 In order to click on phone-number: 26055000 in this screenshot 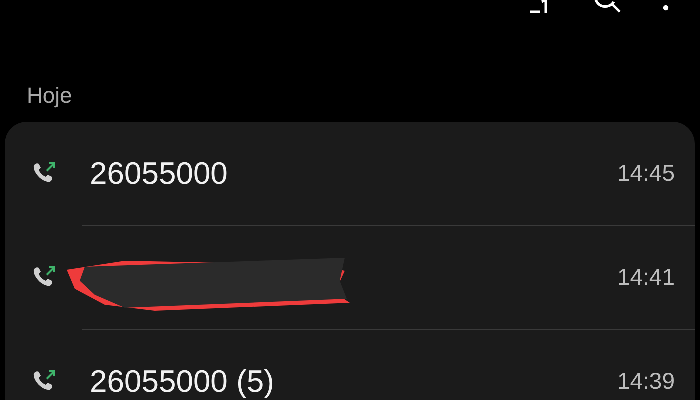, I will do `click(159, 174)`.